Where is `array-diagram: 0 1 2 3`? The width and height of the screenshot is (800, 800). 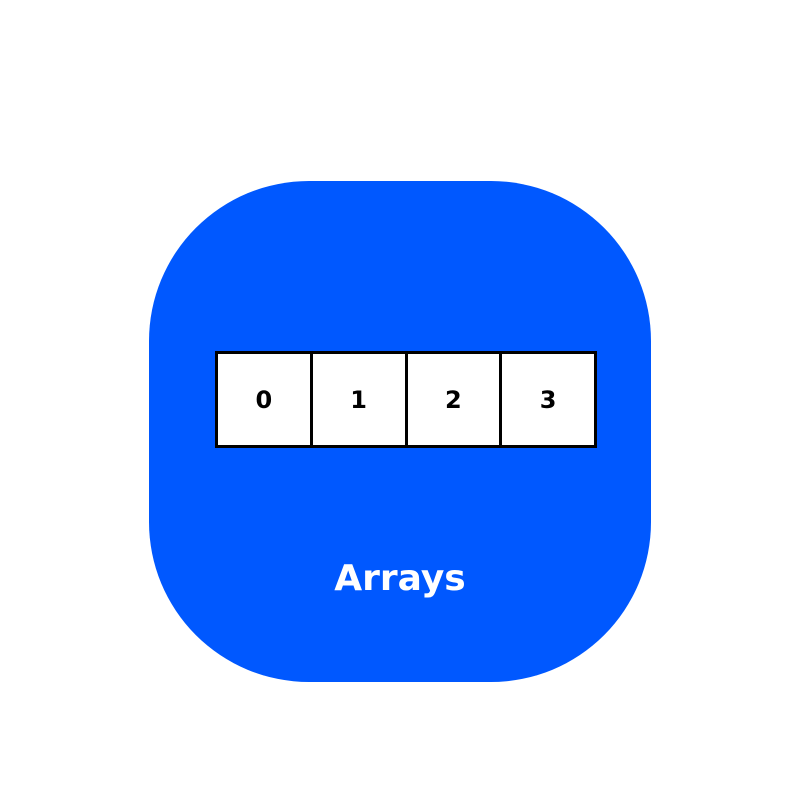
array-diagram: 0 1 2 3 is located at coordinates (406, 399).